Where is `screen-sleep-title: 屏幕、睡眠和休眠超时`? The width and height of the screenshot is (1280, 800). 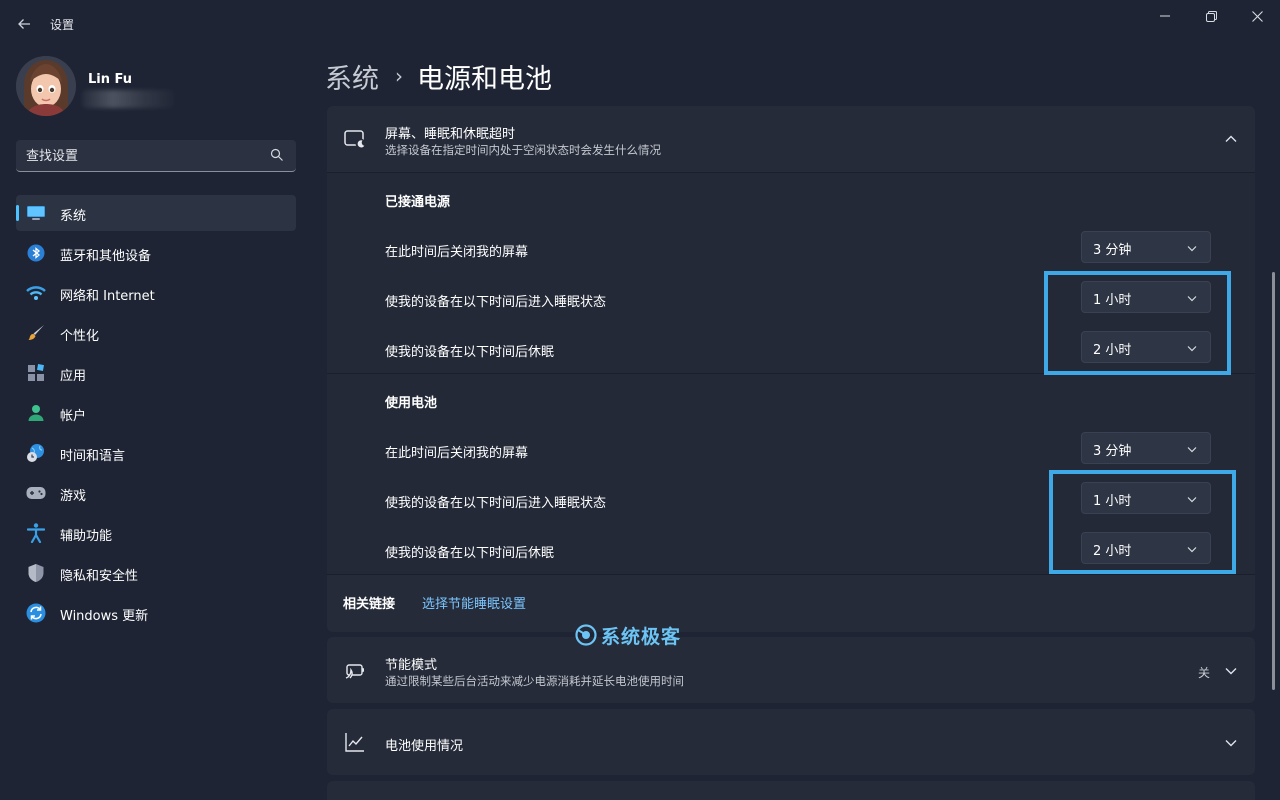
screen-sleep-title: 屏幕、睡眠和休眠超时 is located at coordinates (450, 134).